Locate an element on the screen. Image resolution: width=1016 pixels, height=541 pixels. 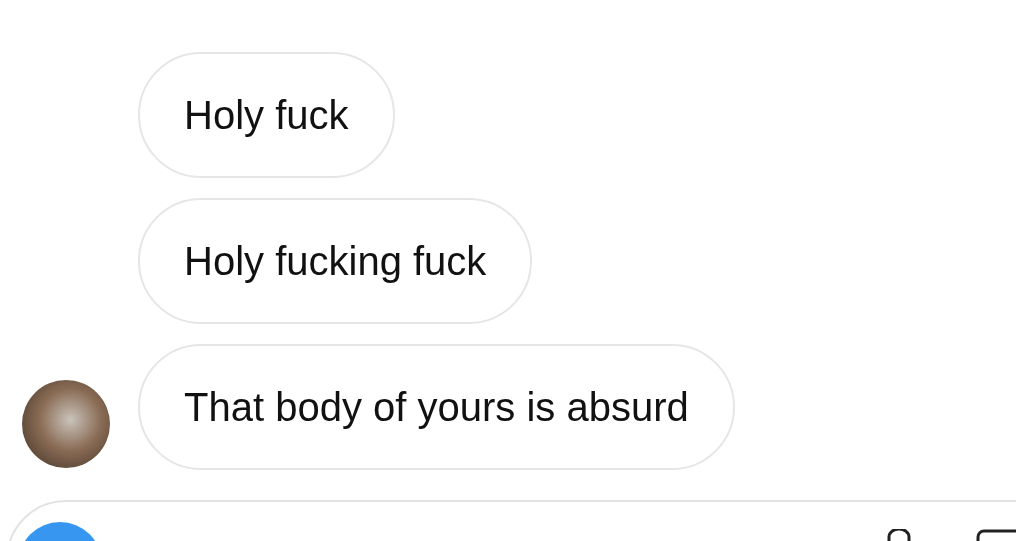
message-bubble: That body of yours is absurd is located at coordinates (436, 407).